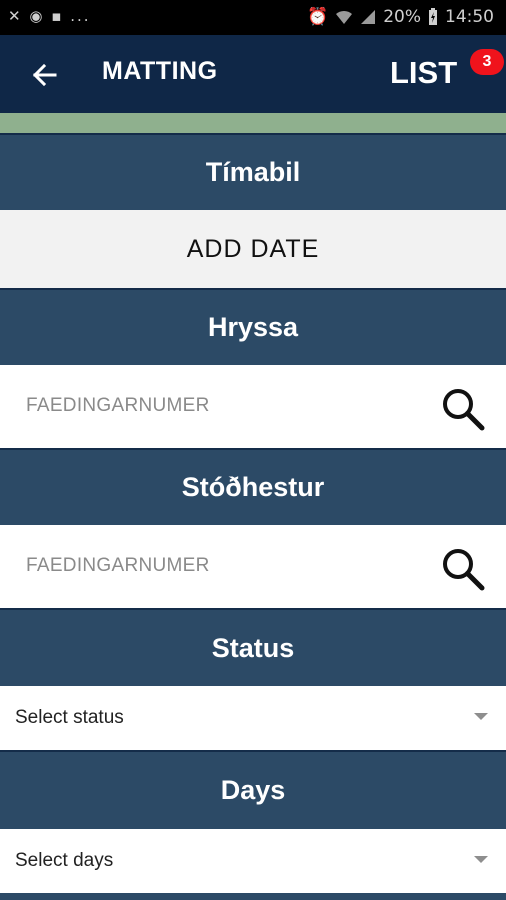 This screenshot has width=506, height=900. What do you see at coordinates (253, 566) in the screenshot?
I see `stodhestur-search-field: FAEDINGARNUMER` at bounding box center [253, 566].